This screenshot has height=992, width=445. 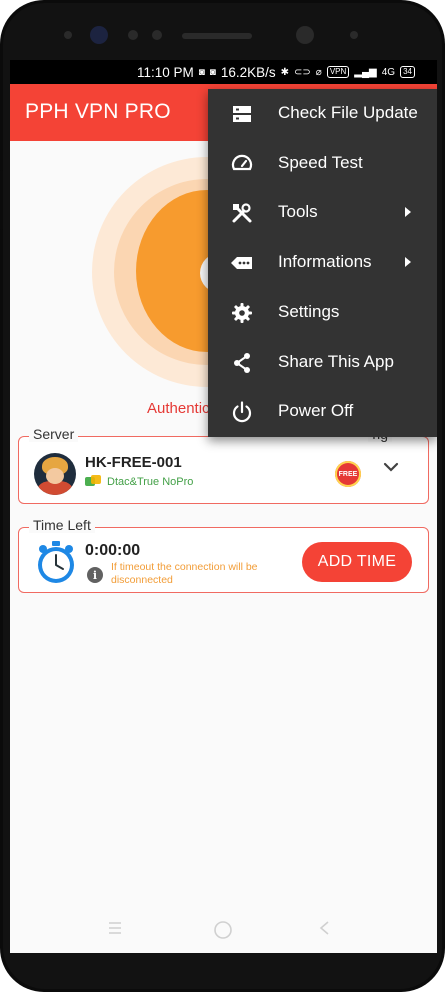 I want to click on info-tag-icon, so click(x=241, y=263).